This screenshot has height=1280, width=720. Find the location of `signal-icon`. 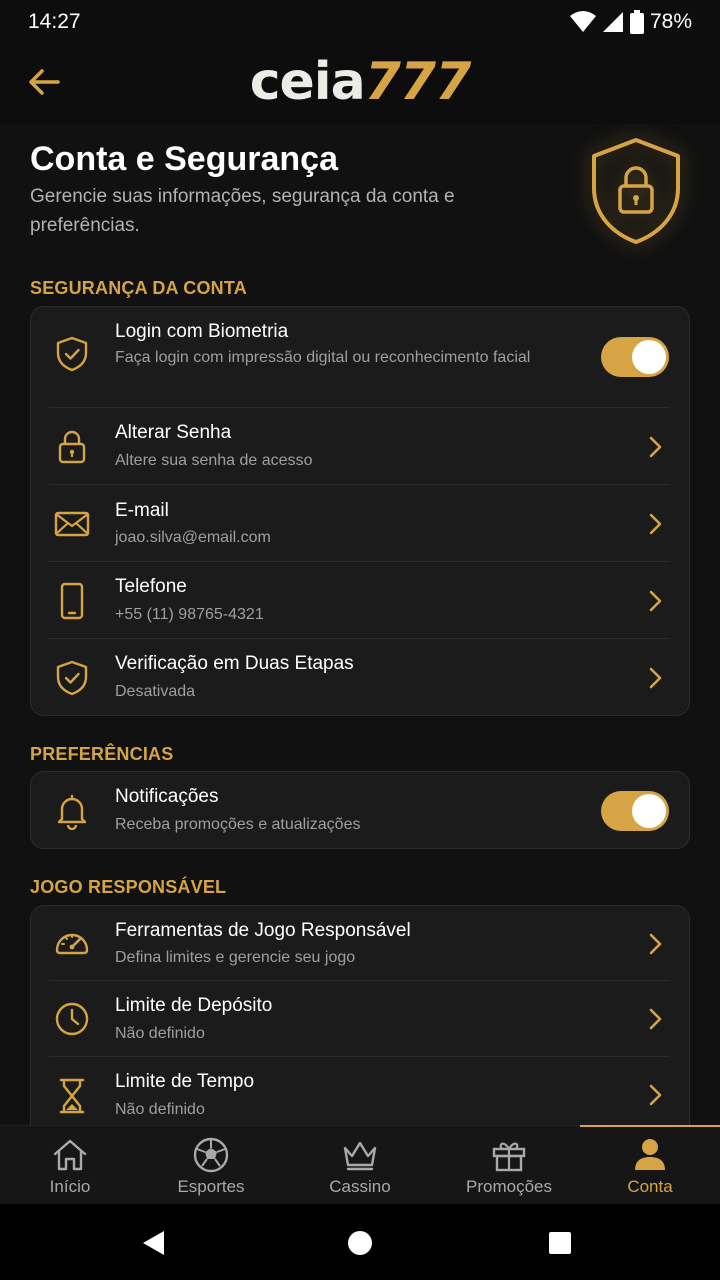

signal-icon is located at coordinates (612, 22).